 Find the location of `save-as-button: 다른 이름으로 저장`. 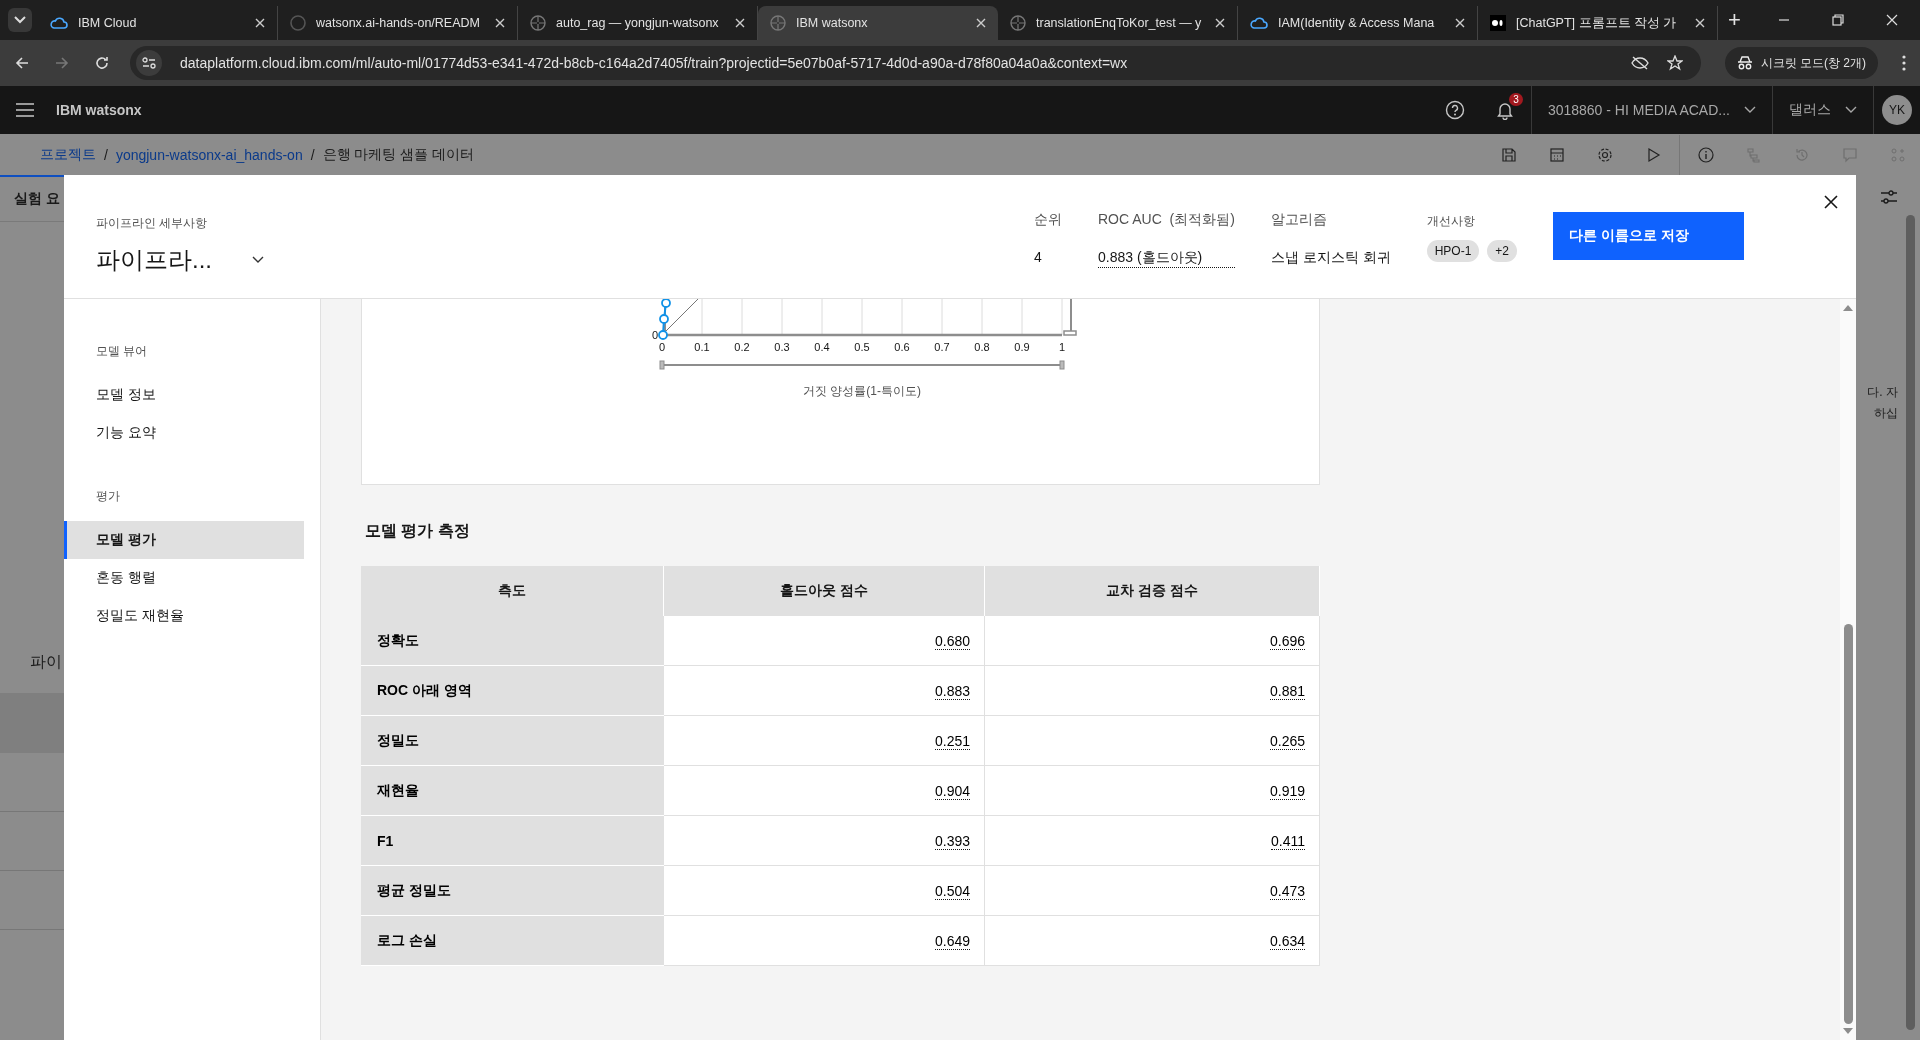

save-as-button: 다른 이름으로 저장 is located at coordinates (1648, 236).